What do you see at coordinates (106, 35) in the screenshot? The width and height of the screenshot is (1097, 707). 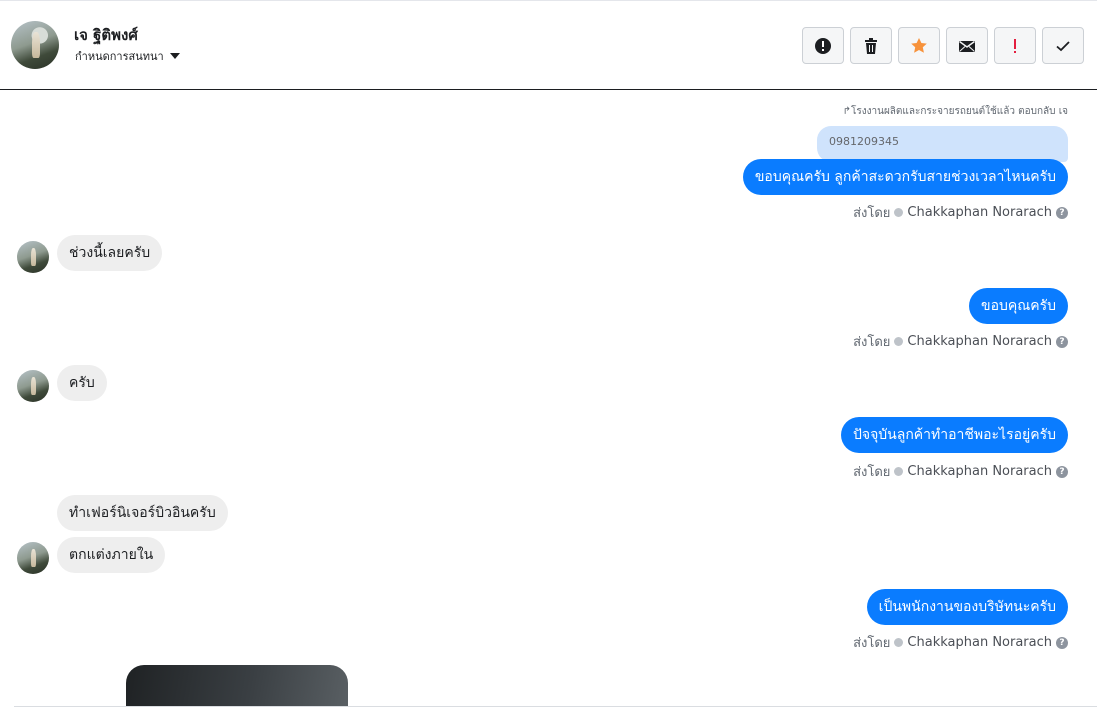 I see `contact-name: เจ ฐิติพงศ์` at bounding box center [106, 35].